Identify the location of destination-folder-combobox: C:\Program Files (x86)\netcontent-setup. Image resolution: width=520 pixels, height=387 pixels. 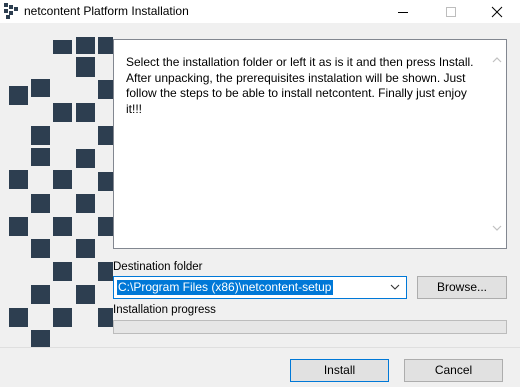
(260, 287).